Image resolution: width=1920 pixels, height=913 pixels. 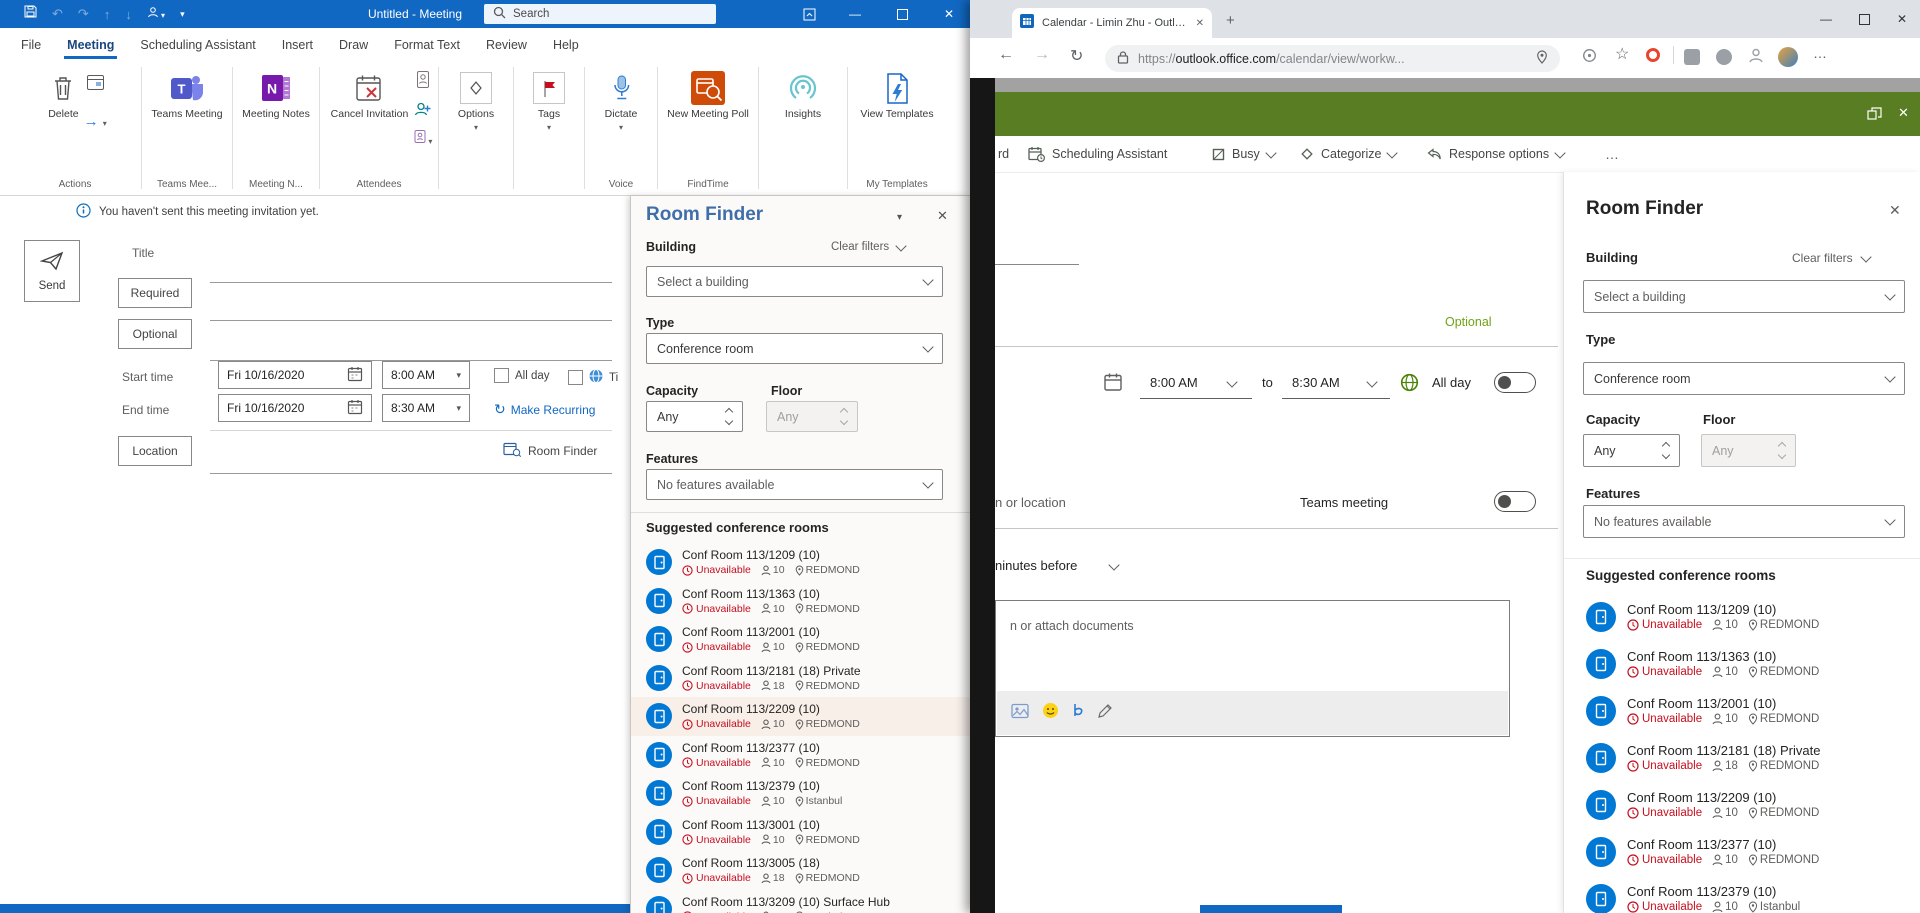 I want to click on start-time-dropdown: 8:00 AM ▾, so click(x=426, y=375).